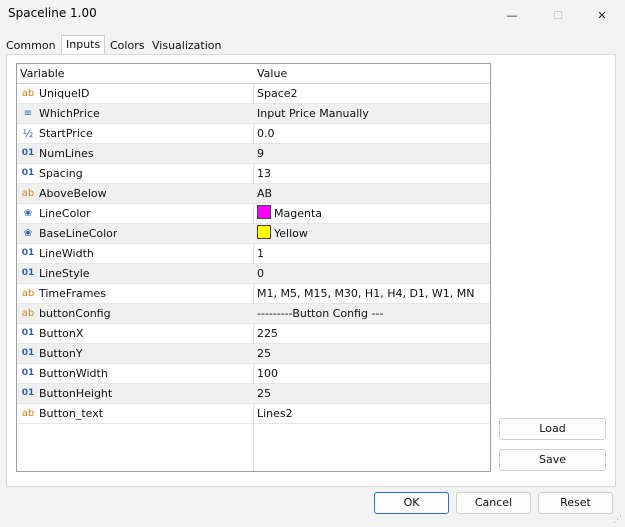 Image resolution: width=625 pixels, height=527 pixels. Describe the element at coordinates (253, 154) in the screenshot. I see `table-row: 01 NumLines 9` at that location.